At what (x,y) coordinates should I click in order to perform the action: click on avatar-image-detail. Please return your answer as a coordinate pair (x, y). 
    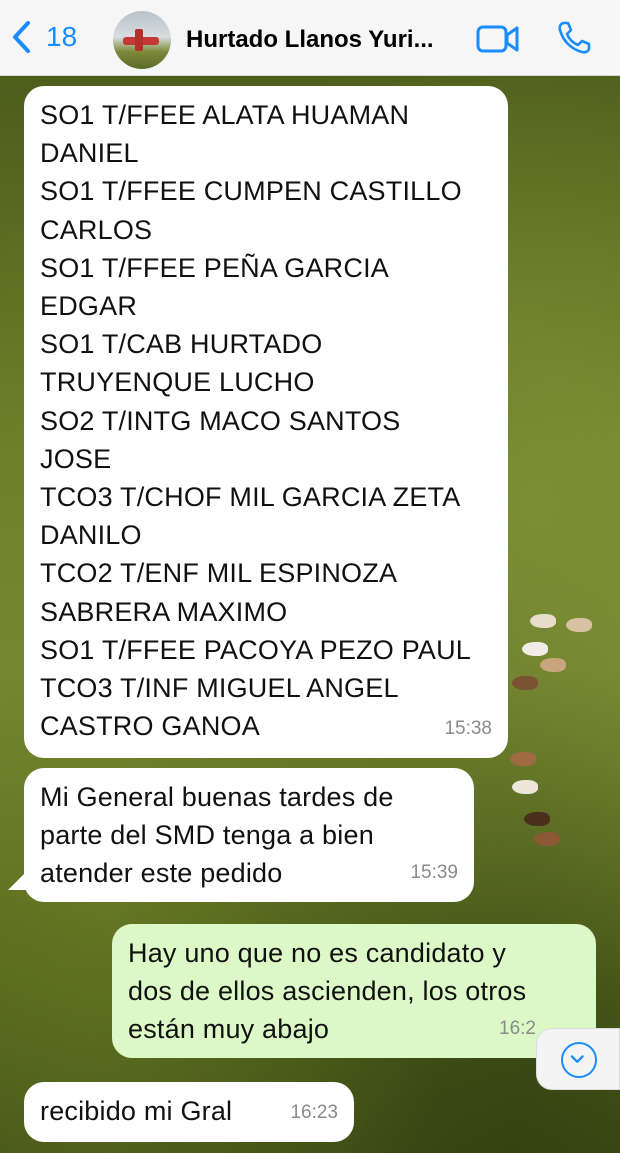
    Looking at the image, I should click on (139, 40).